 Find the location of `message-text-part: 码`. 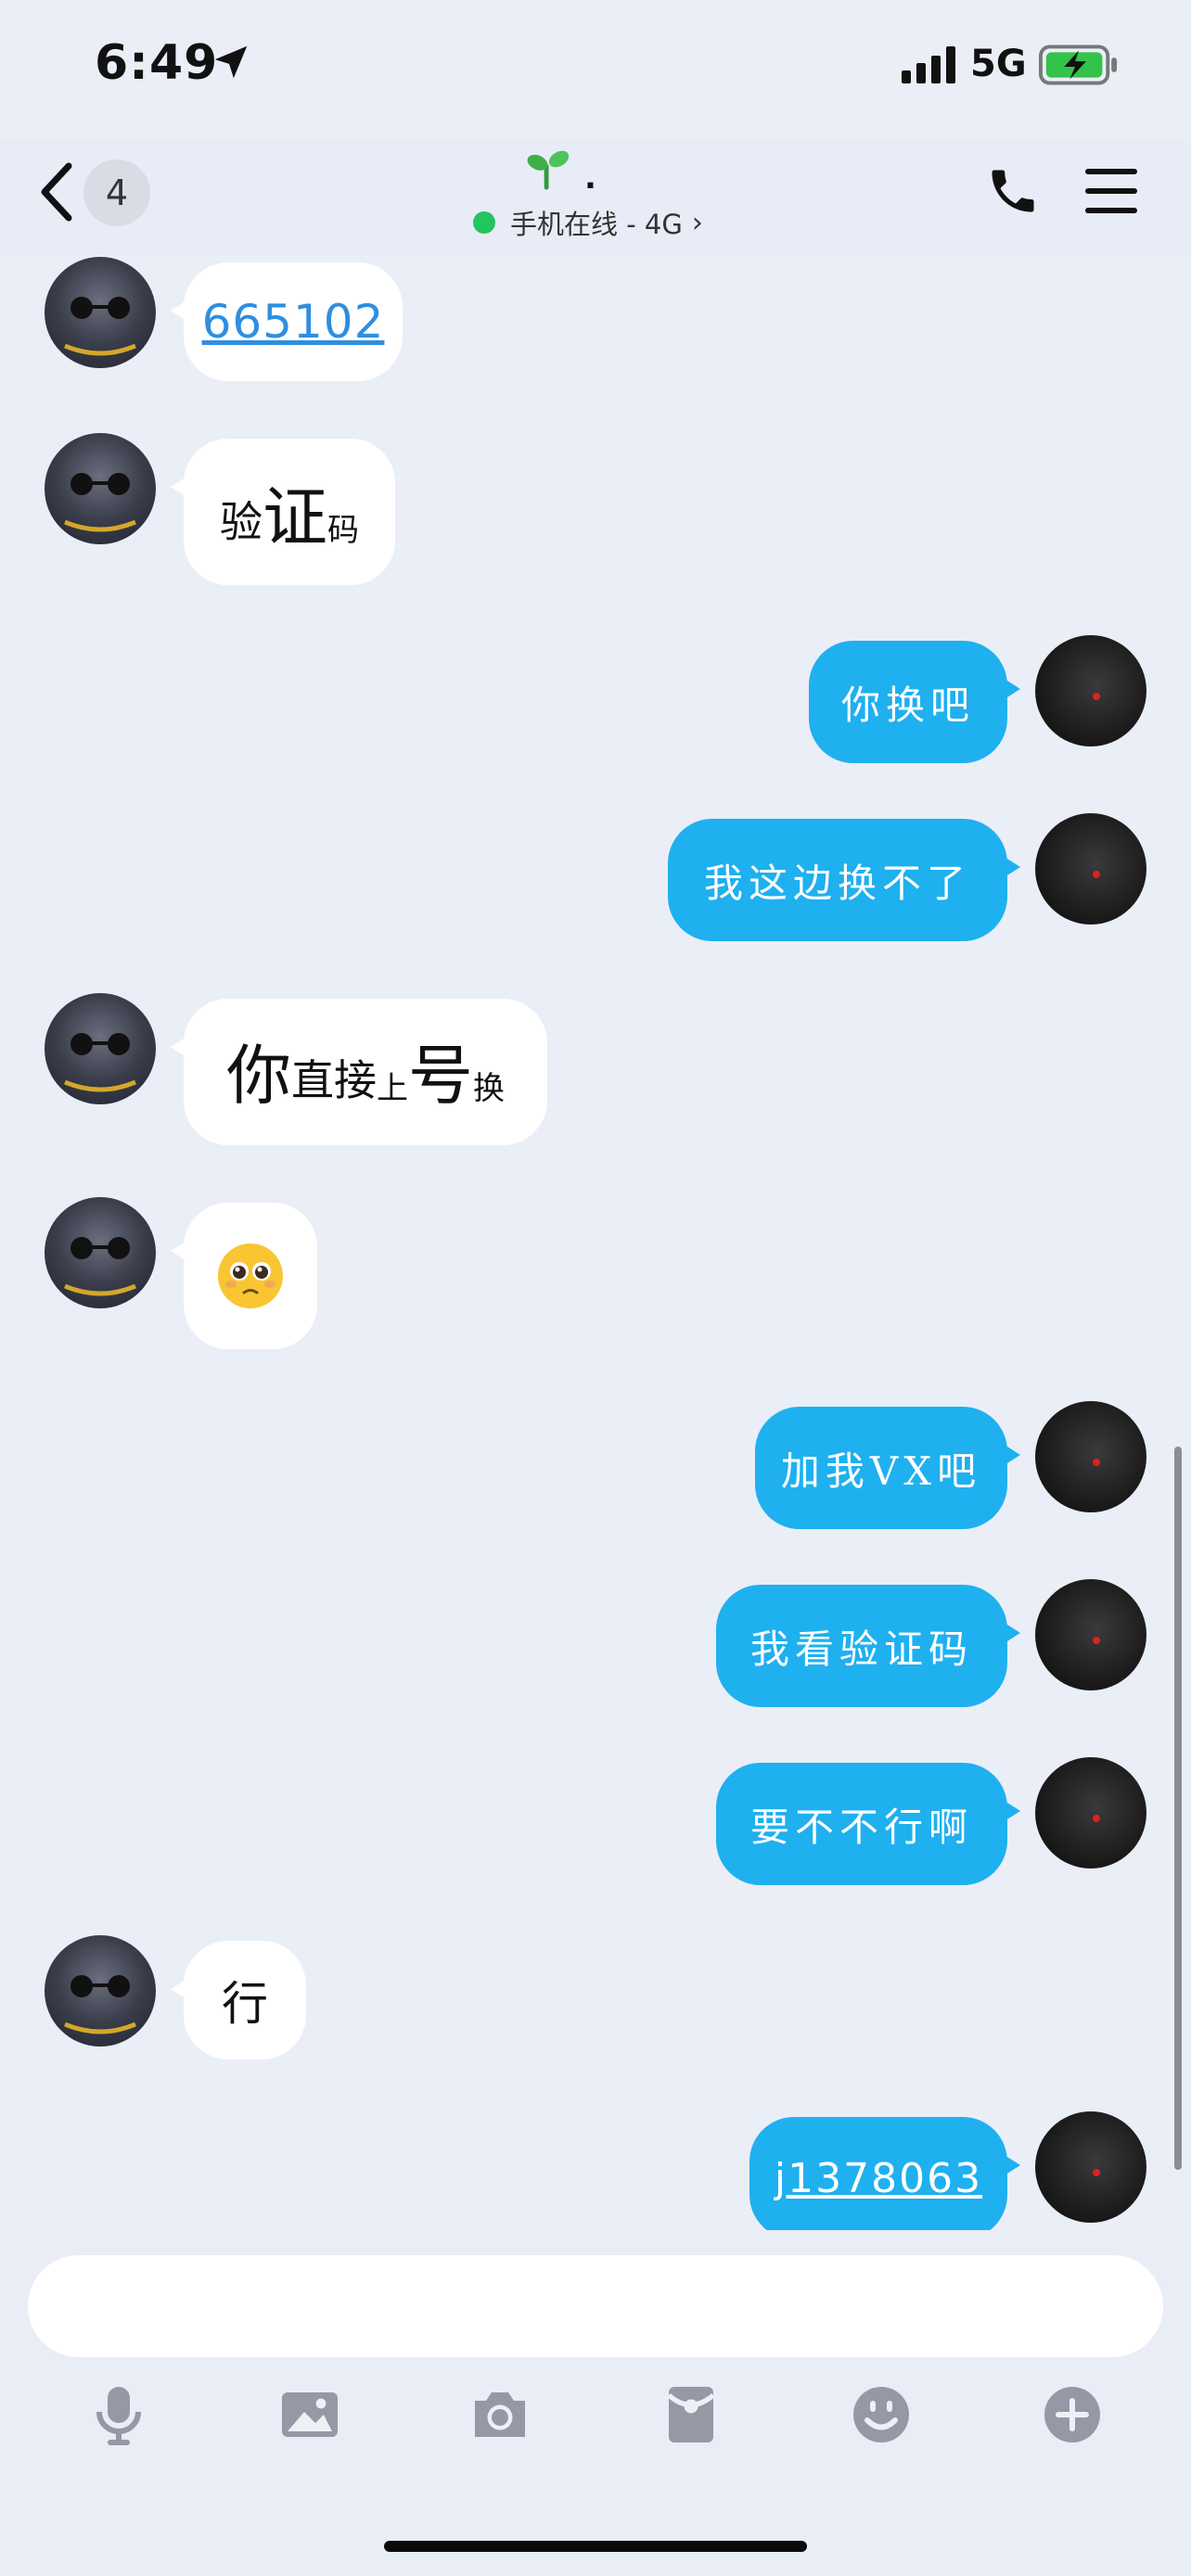

message-text-part: 码 is located at coordinates (343, 531).